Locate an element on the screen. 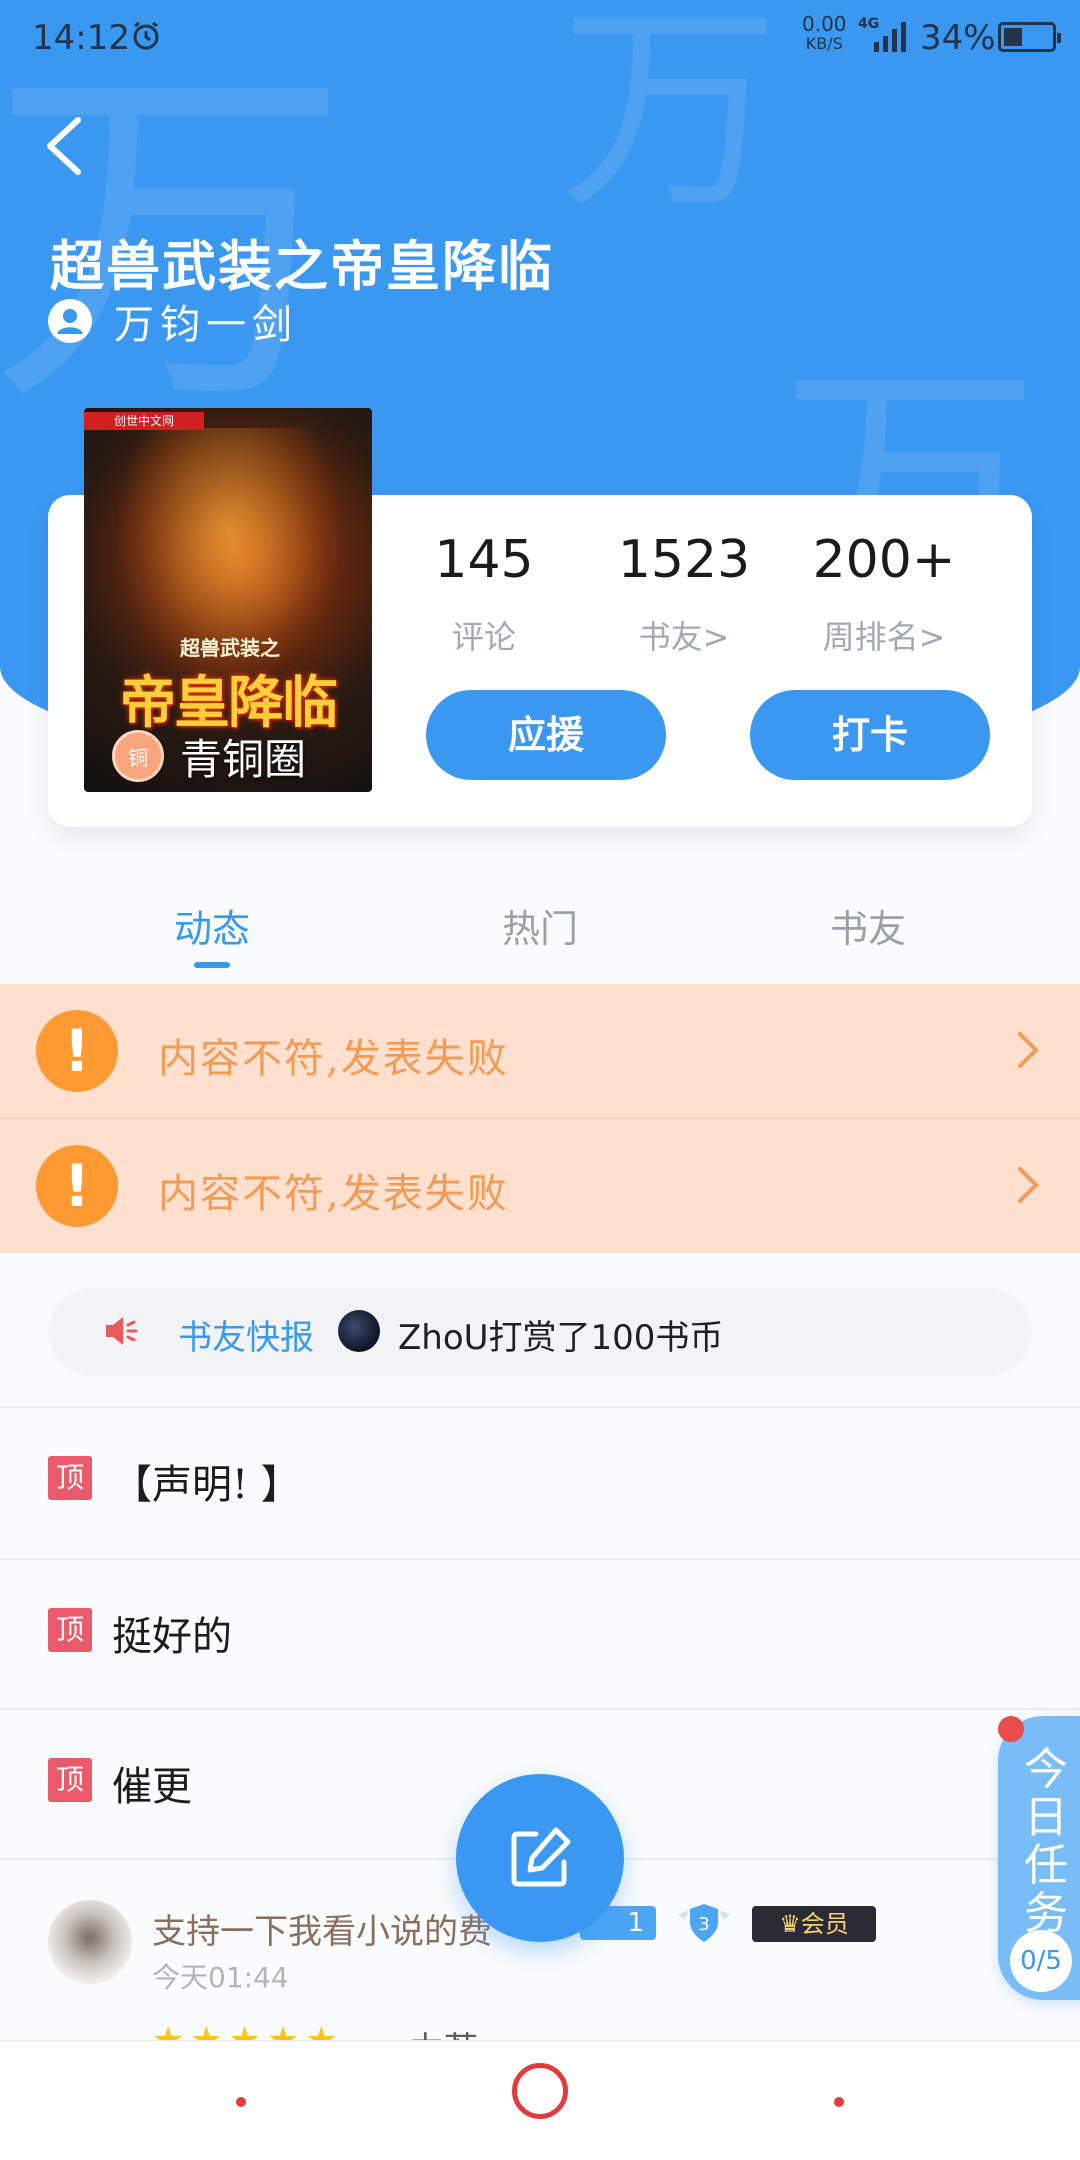 This screenshot has height=2160, width=1080. daily-task-tab: 今日任务 0/5 is located at coordinates (1039, 1858).